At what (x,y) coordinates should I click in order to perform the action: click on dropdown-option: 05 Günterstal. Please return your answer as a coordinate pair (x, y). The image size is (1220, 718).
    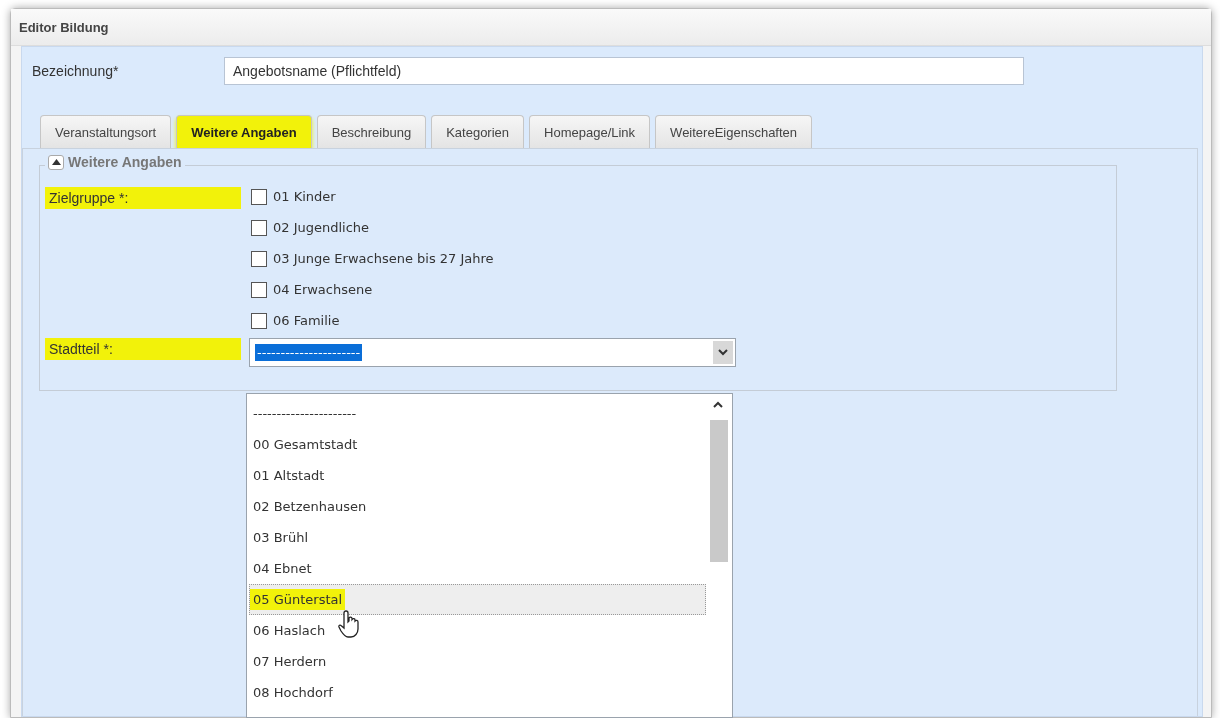
    Looking at the image, I should click on (477, 599).